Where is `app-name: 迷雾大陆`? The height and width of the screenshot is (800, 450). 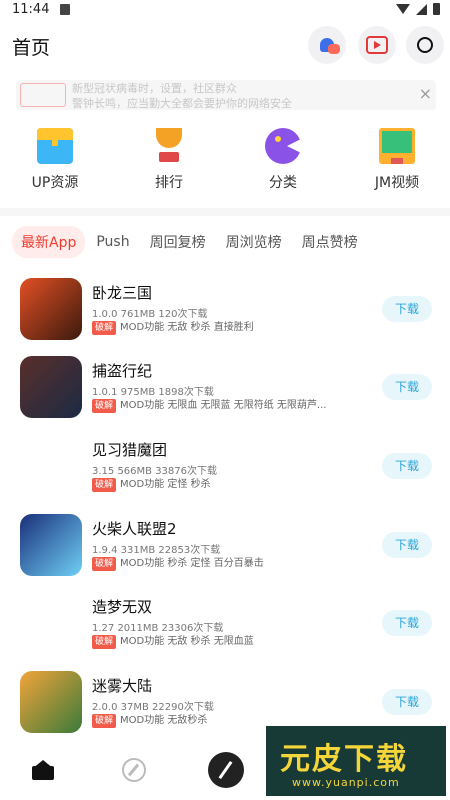
app-name: 迷雾大陆 is located at coordinates (122, 686).